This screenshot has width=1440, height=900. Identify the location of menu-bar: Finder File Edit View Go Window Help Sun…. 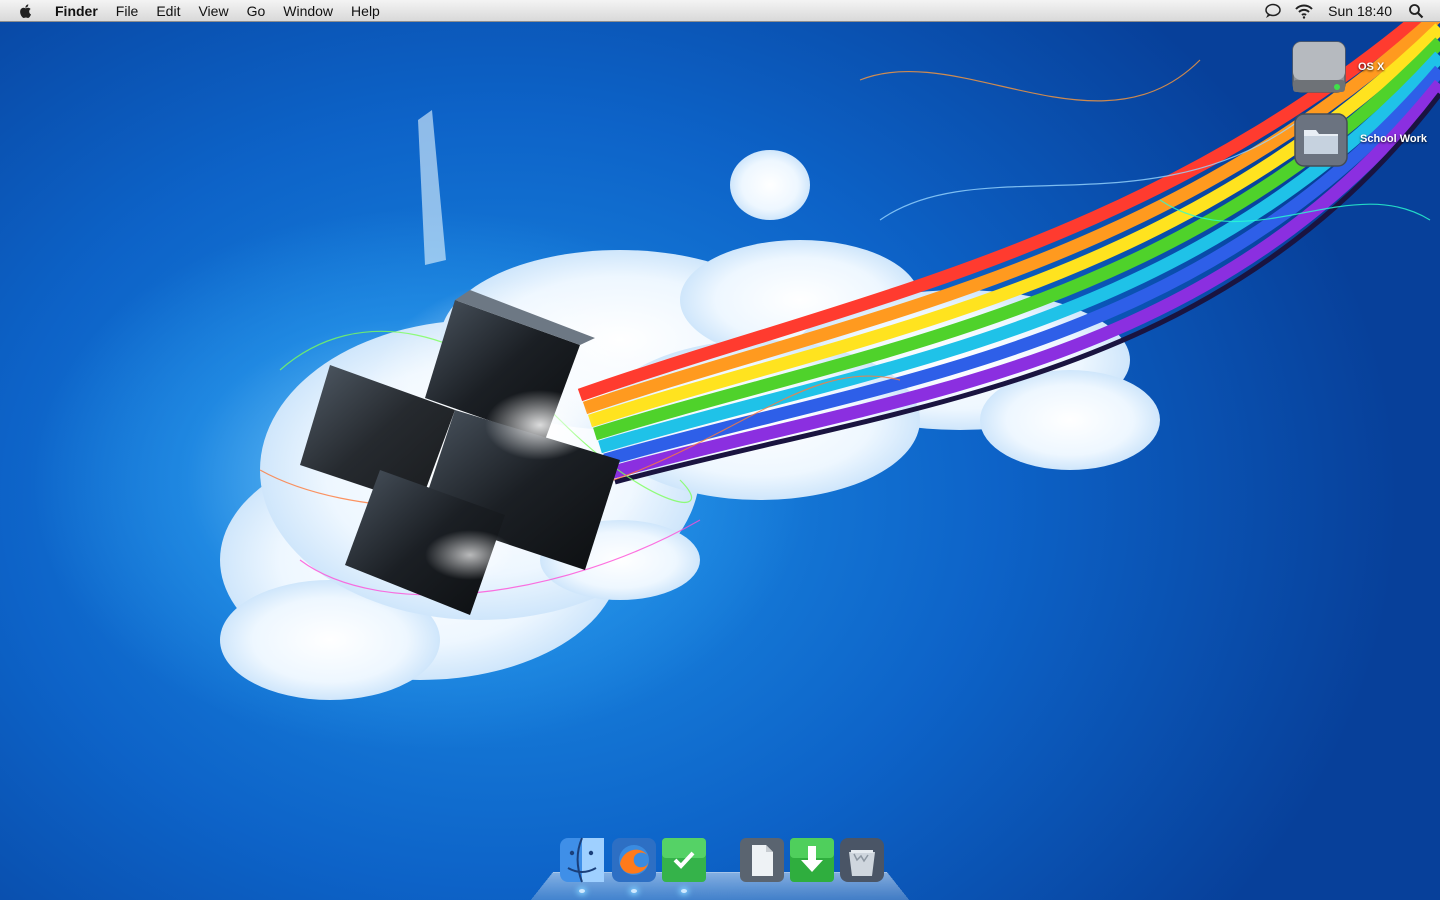
(720, 11).